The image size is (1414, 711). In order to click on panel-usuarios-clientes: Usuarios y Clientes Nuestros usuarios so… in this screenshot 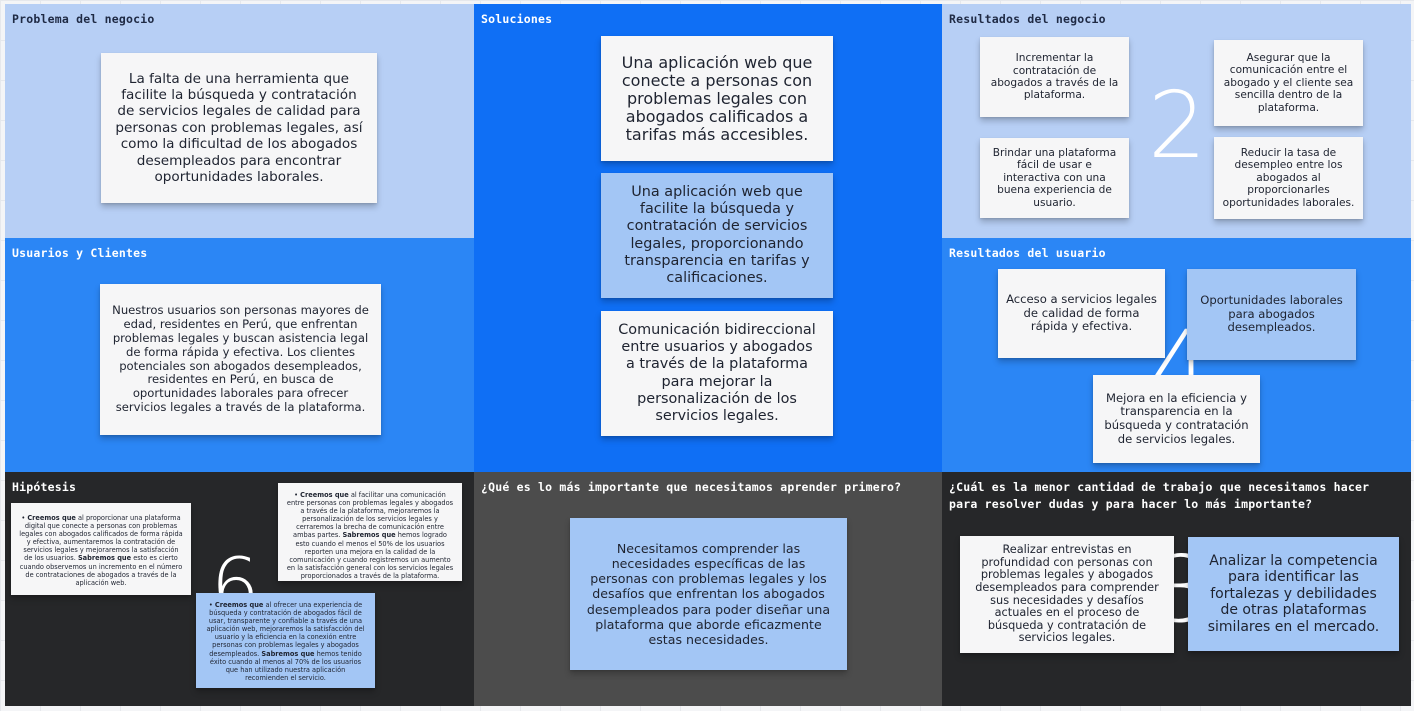, I will do `click(239, 355)`.